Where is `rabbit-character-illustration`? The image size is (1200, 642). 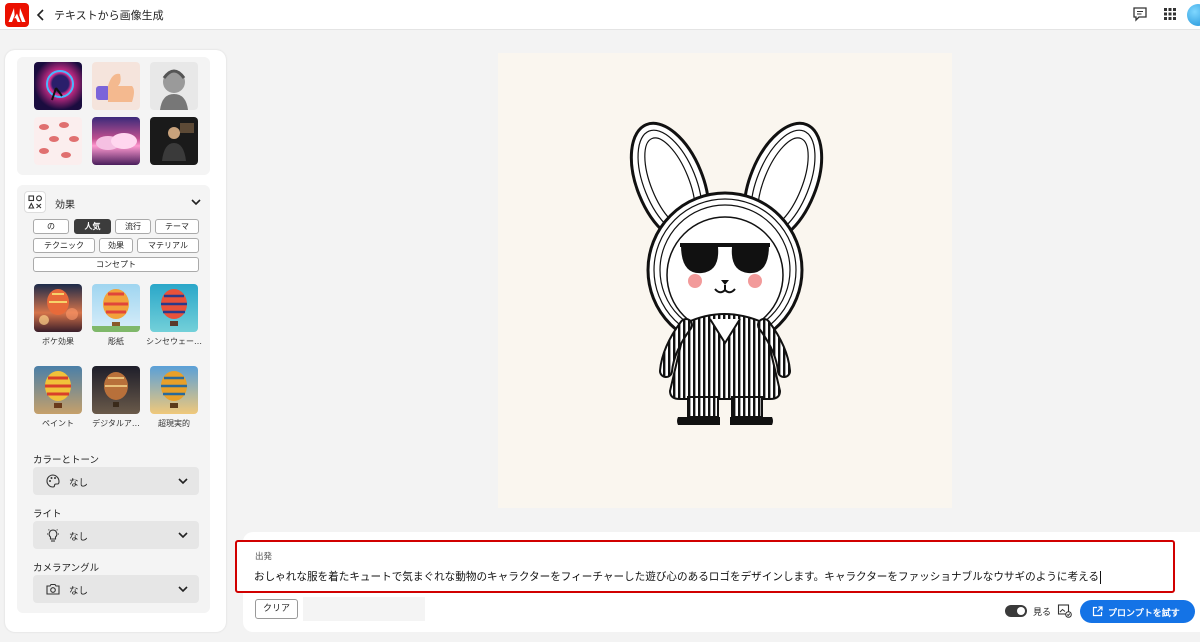
rabbit-character-illustration is located at coordinates (726, 273).